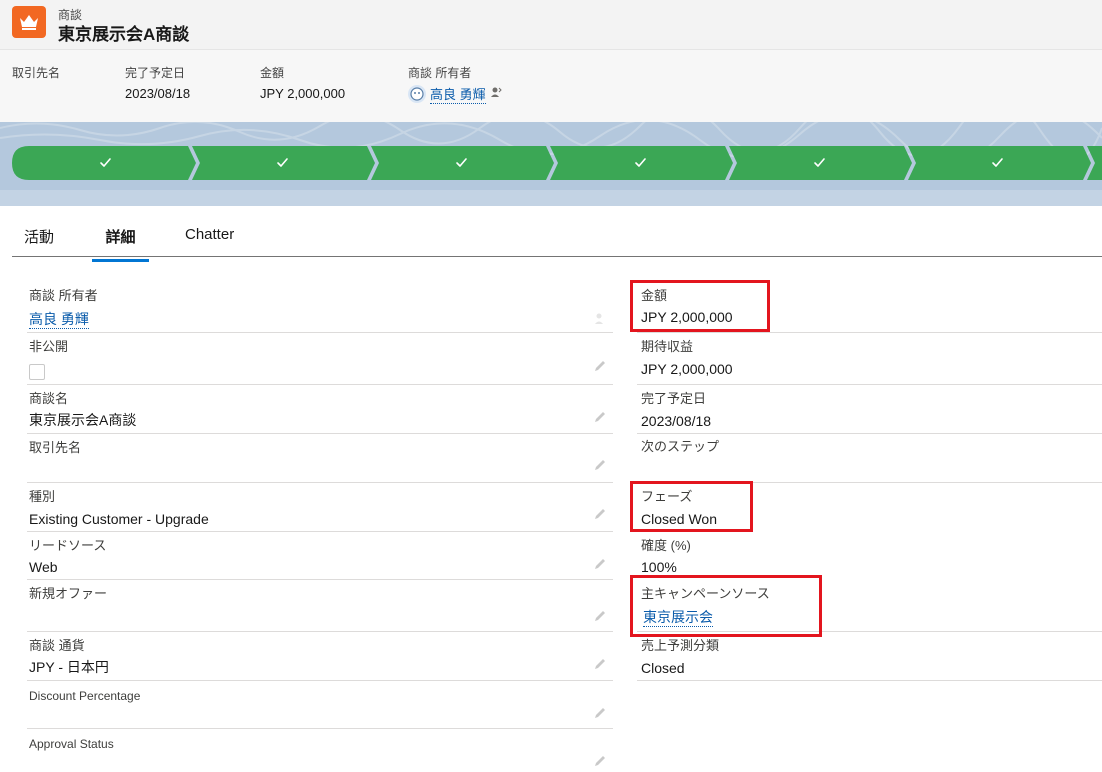 This screenshot has width=1102, height=772. I want to click on highlight-value: JPY 2,000,000, so click(303, 93).